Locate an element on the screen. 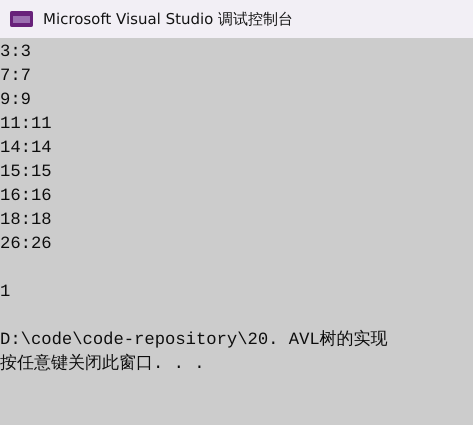 The height and width of the screenshot is (425, 473). console-line: 11:11 is located at coordinates (26, 125).